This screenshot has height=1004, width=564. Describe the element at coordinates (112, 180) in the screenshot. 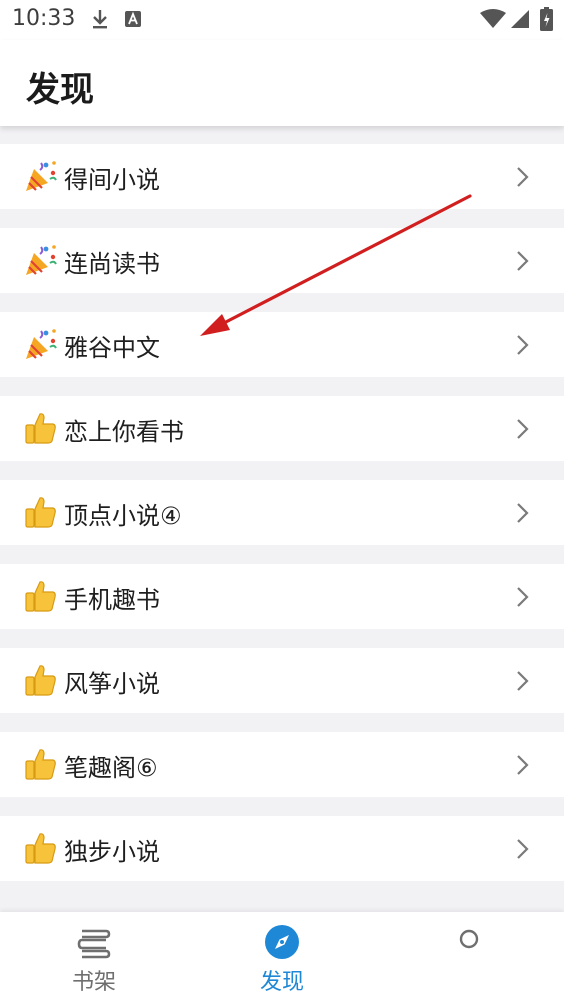

I see `list-item-label: 得间小说` at that location.